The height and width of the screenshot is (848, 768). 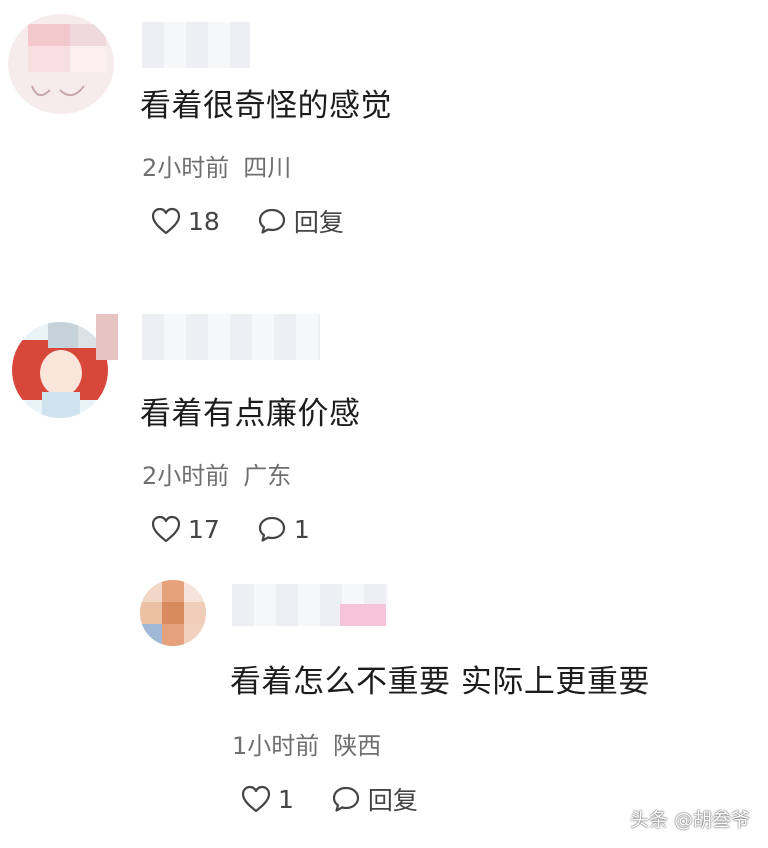 I want to click on comment-actions: 18 回复, so click(x=247, y=221).